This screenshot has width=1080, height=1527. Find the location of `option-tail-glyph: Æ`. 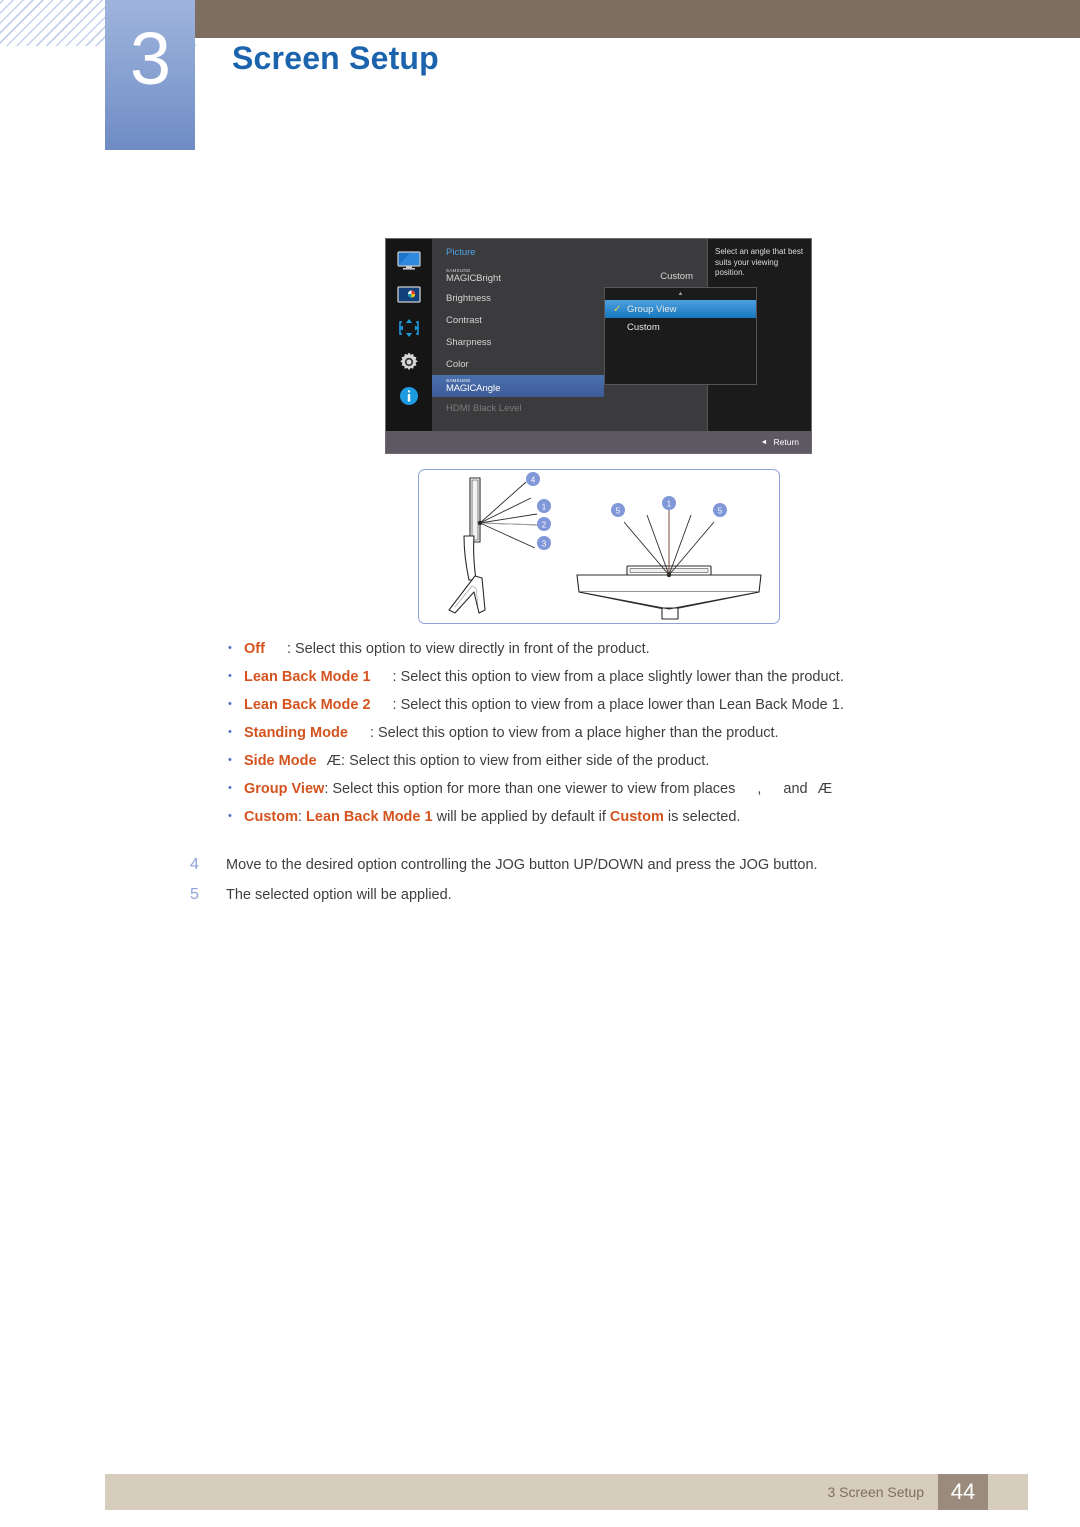

option-tail-glyph: Æ is located at coordinates (825, 789).